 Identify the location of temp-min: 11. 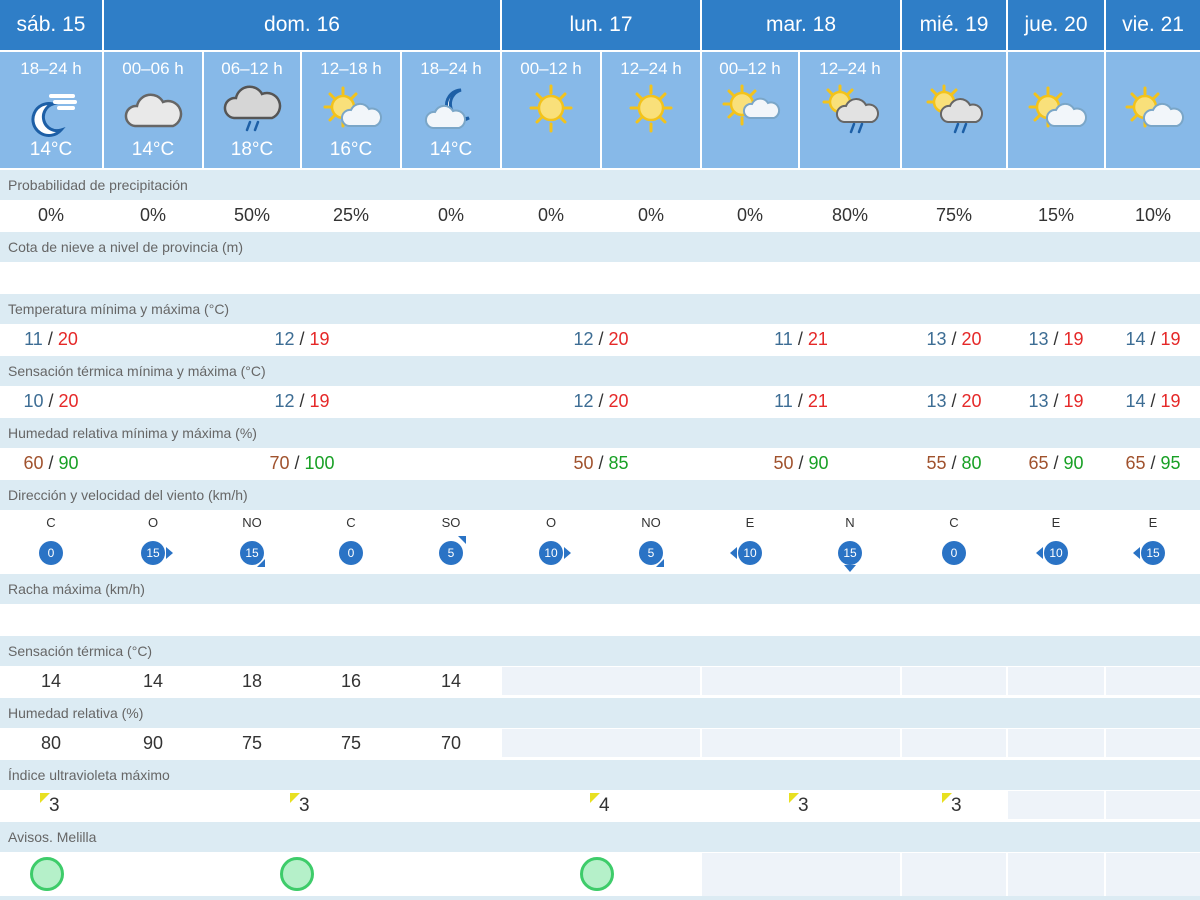
(783, 338).